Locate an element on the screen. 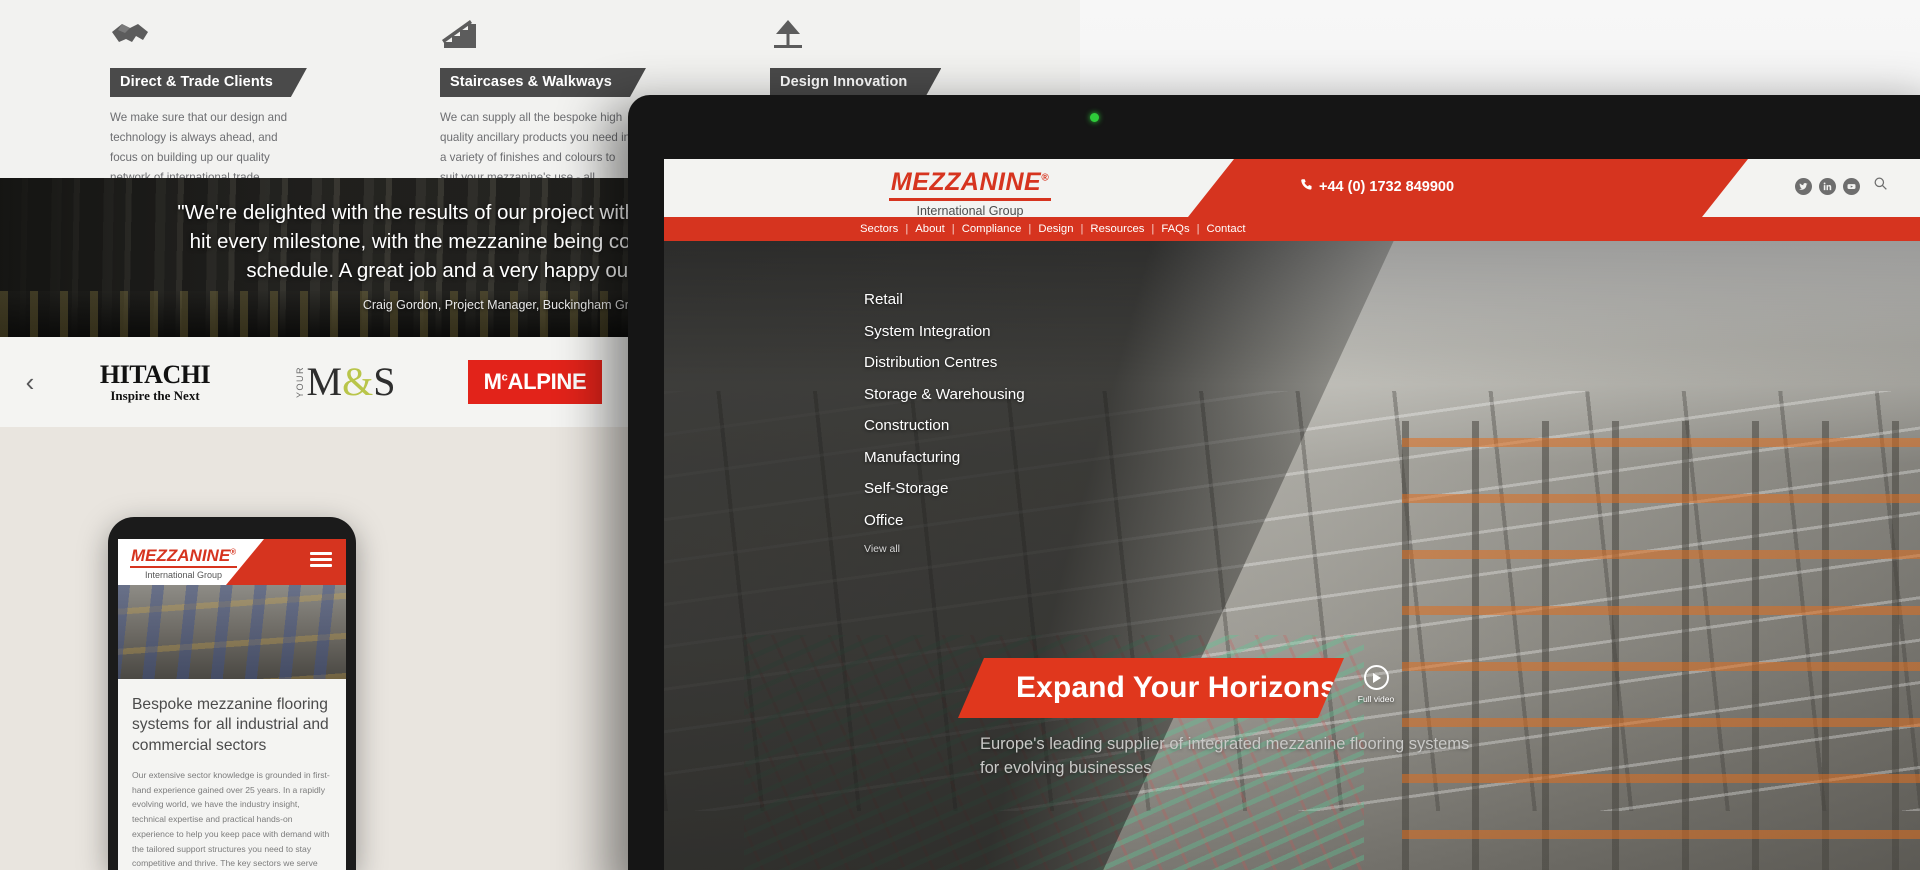 The image size is (1920, 870). feature-card-title: Direct & Trade Clients is located at coordinates (208, 82).